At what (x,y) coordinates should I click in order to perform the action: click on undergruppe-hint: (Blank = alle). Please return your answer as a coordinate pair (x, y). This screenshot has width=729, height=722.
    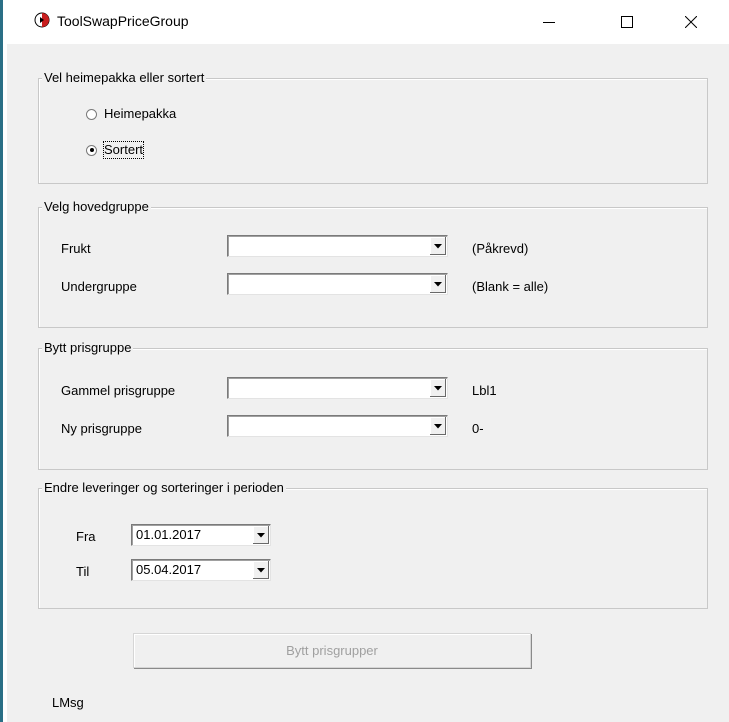
    Looking at the image, I should click on (510, 286).